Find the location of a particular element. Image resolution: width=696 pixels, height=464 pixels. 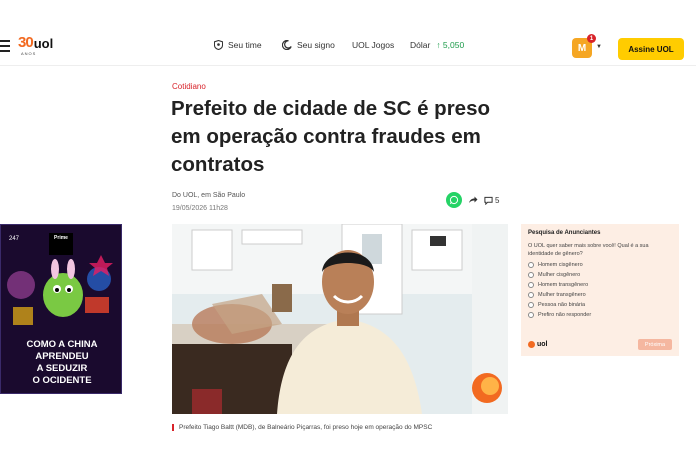

nav-dolar: Dólar ↑ 5,050 is located at coordinates (437, 45).